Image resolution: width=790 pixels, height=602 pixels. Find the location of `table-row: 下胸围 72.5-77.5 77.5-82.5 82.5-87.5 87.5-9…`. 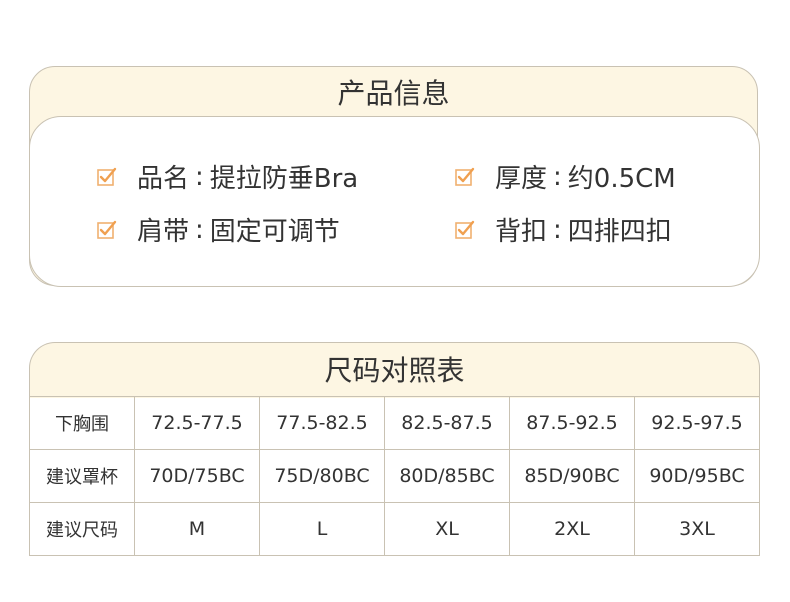

table-row: 下胸围 72.5-77.5 77.5-82.5 82.5-87.5 87.5-9… is located at coordinates (394, 423).